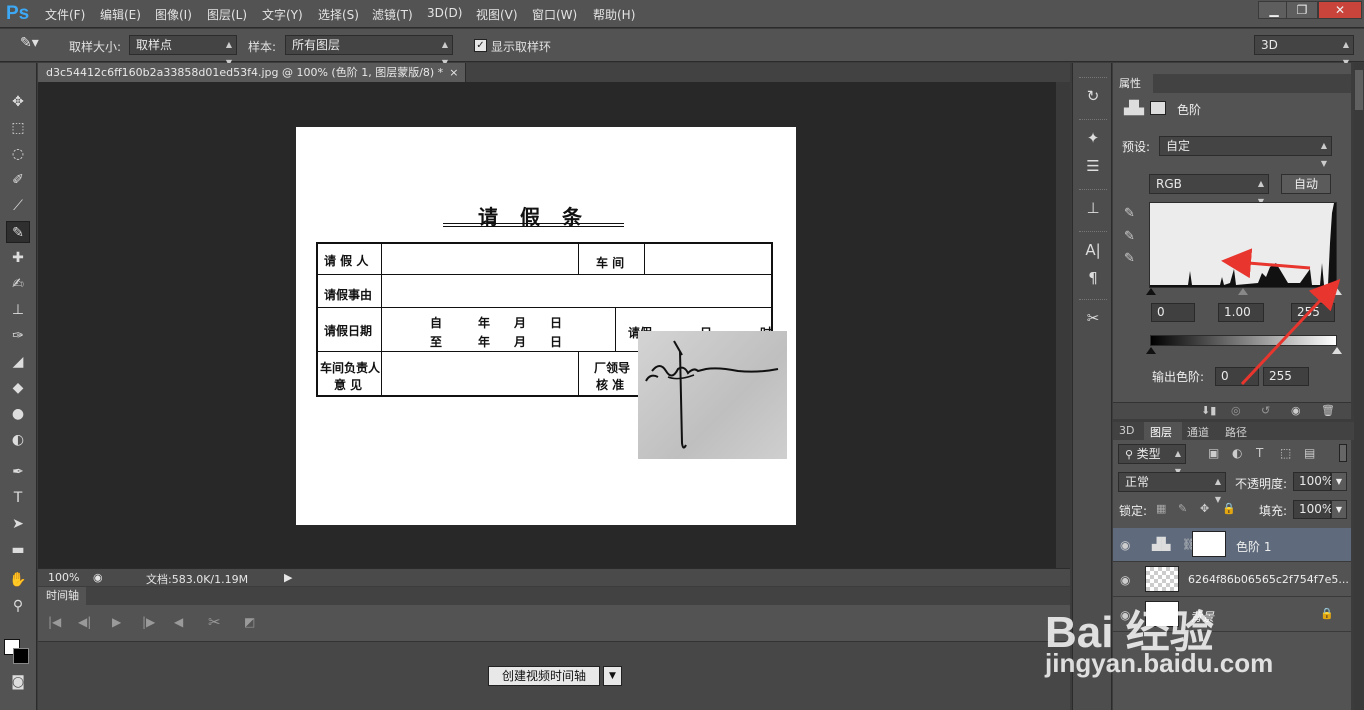 Image resolution: width=1364 pixels, height=710 pixels. Describe the element at coordinates (1266, 263) in the screenshot. I see `annotation-arrow-left` at that location.